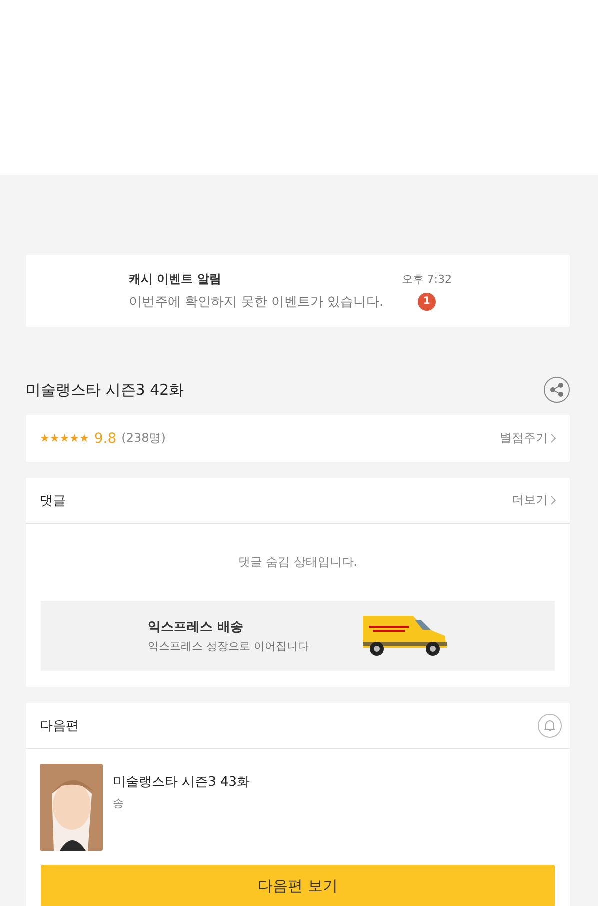 Image resolution: width=598 pixels, height=906 pixels. Describe the element at coordinates (427, 301) in the screenshot. I see `unread-badge: 1` at that location.